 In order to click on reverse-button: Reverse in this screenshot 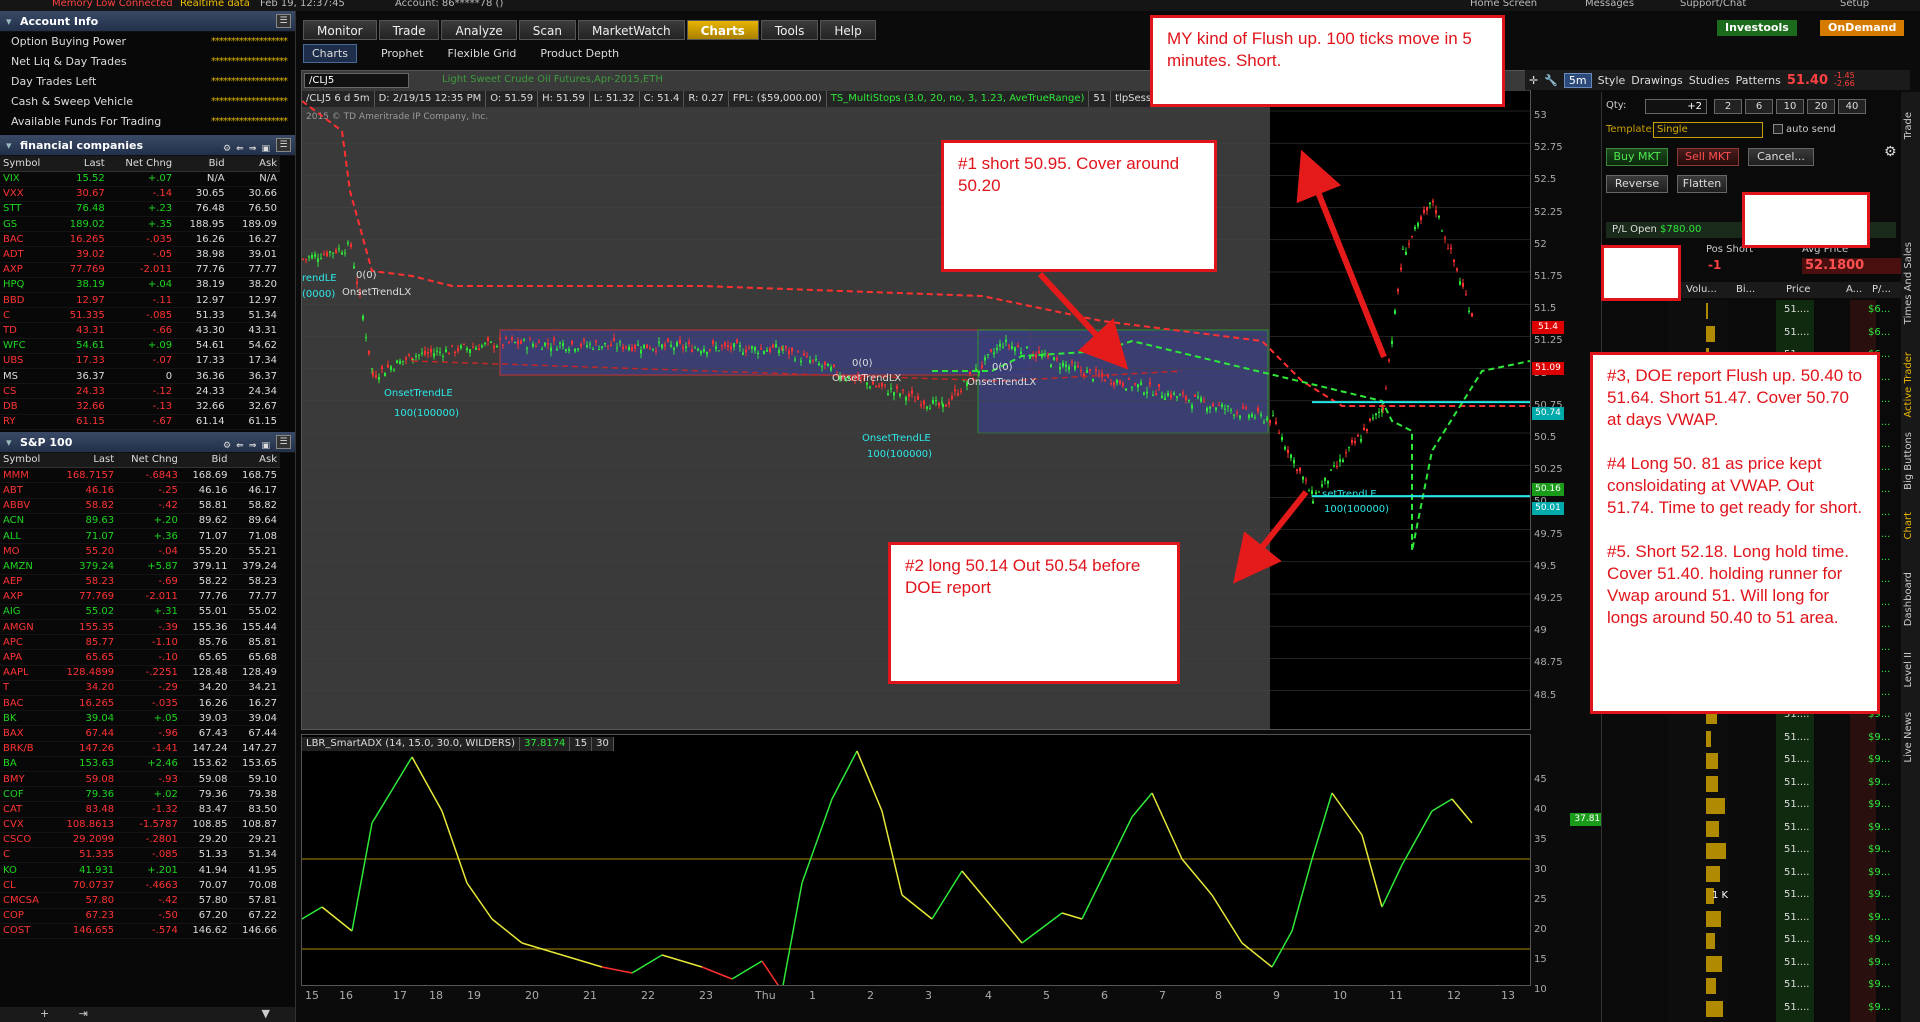, I will do `click(1637, 184)`.